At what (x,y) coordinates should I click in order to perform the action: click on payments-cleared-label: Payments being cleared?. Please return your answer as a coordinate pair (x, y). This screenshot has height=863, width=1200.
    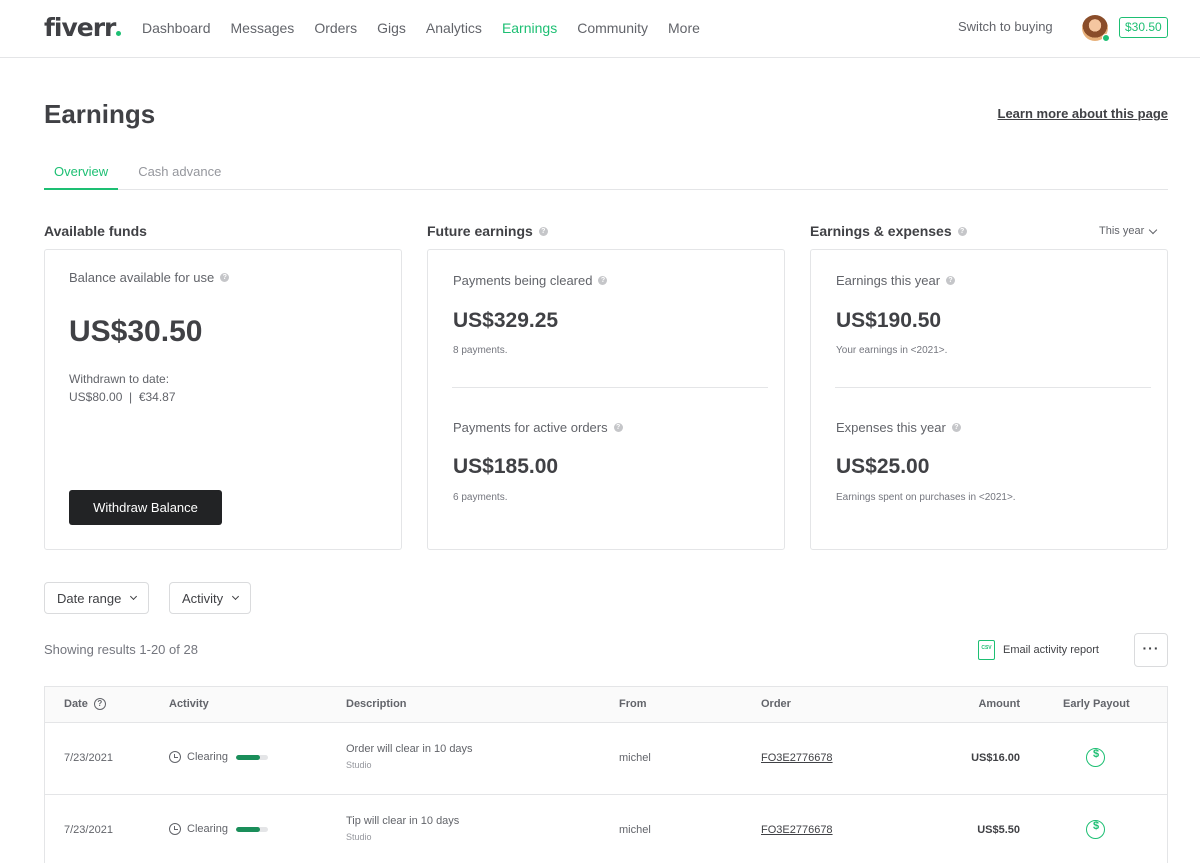
    Looking at the image, I should click on (530, 280).